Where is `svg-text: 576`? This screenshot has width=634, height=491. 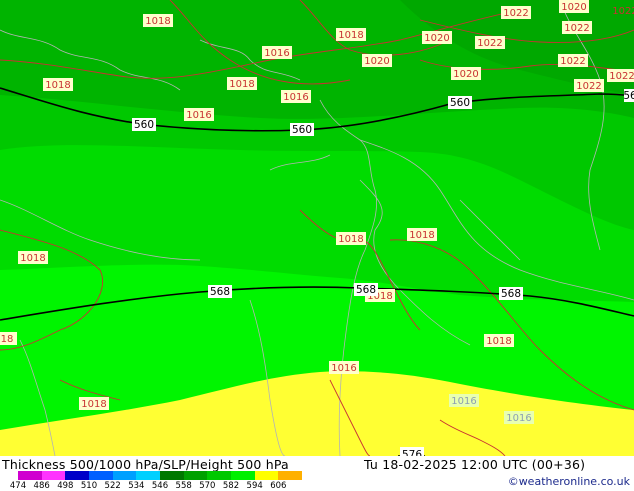 svg-text: 576 is located at coordinates (412, 452).